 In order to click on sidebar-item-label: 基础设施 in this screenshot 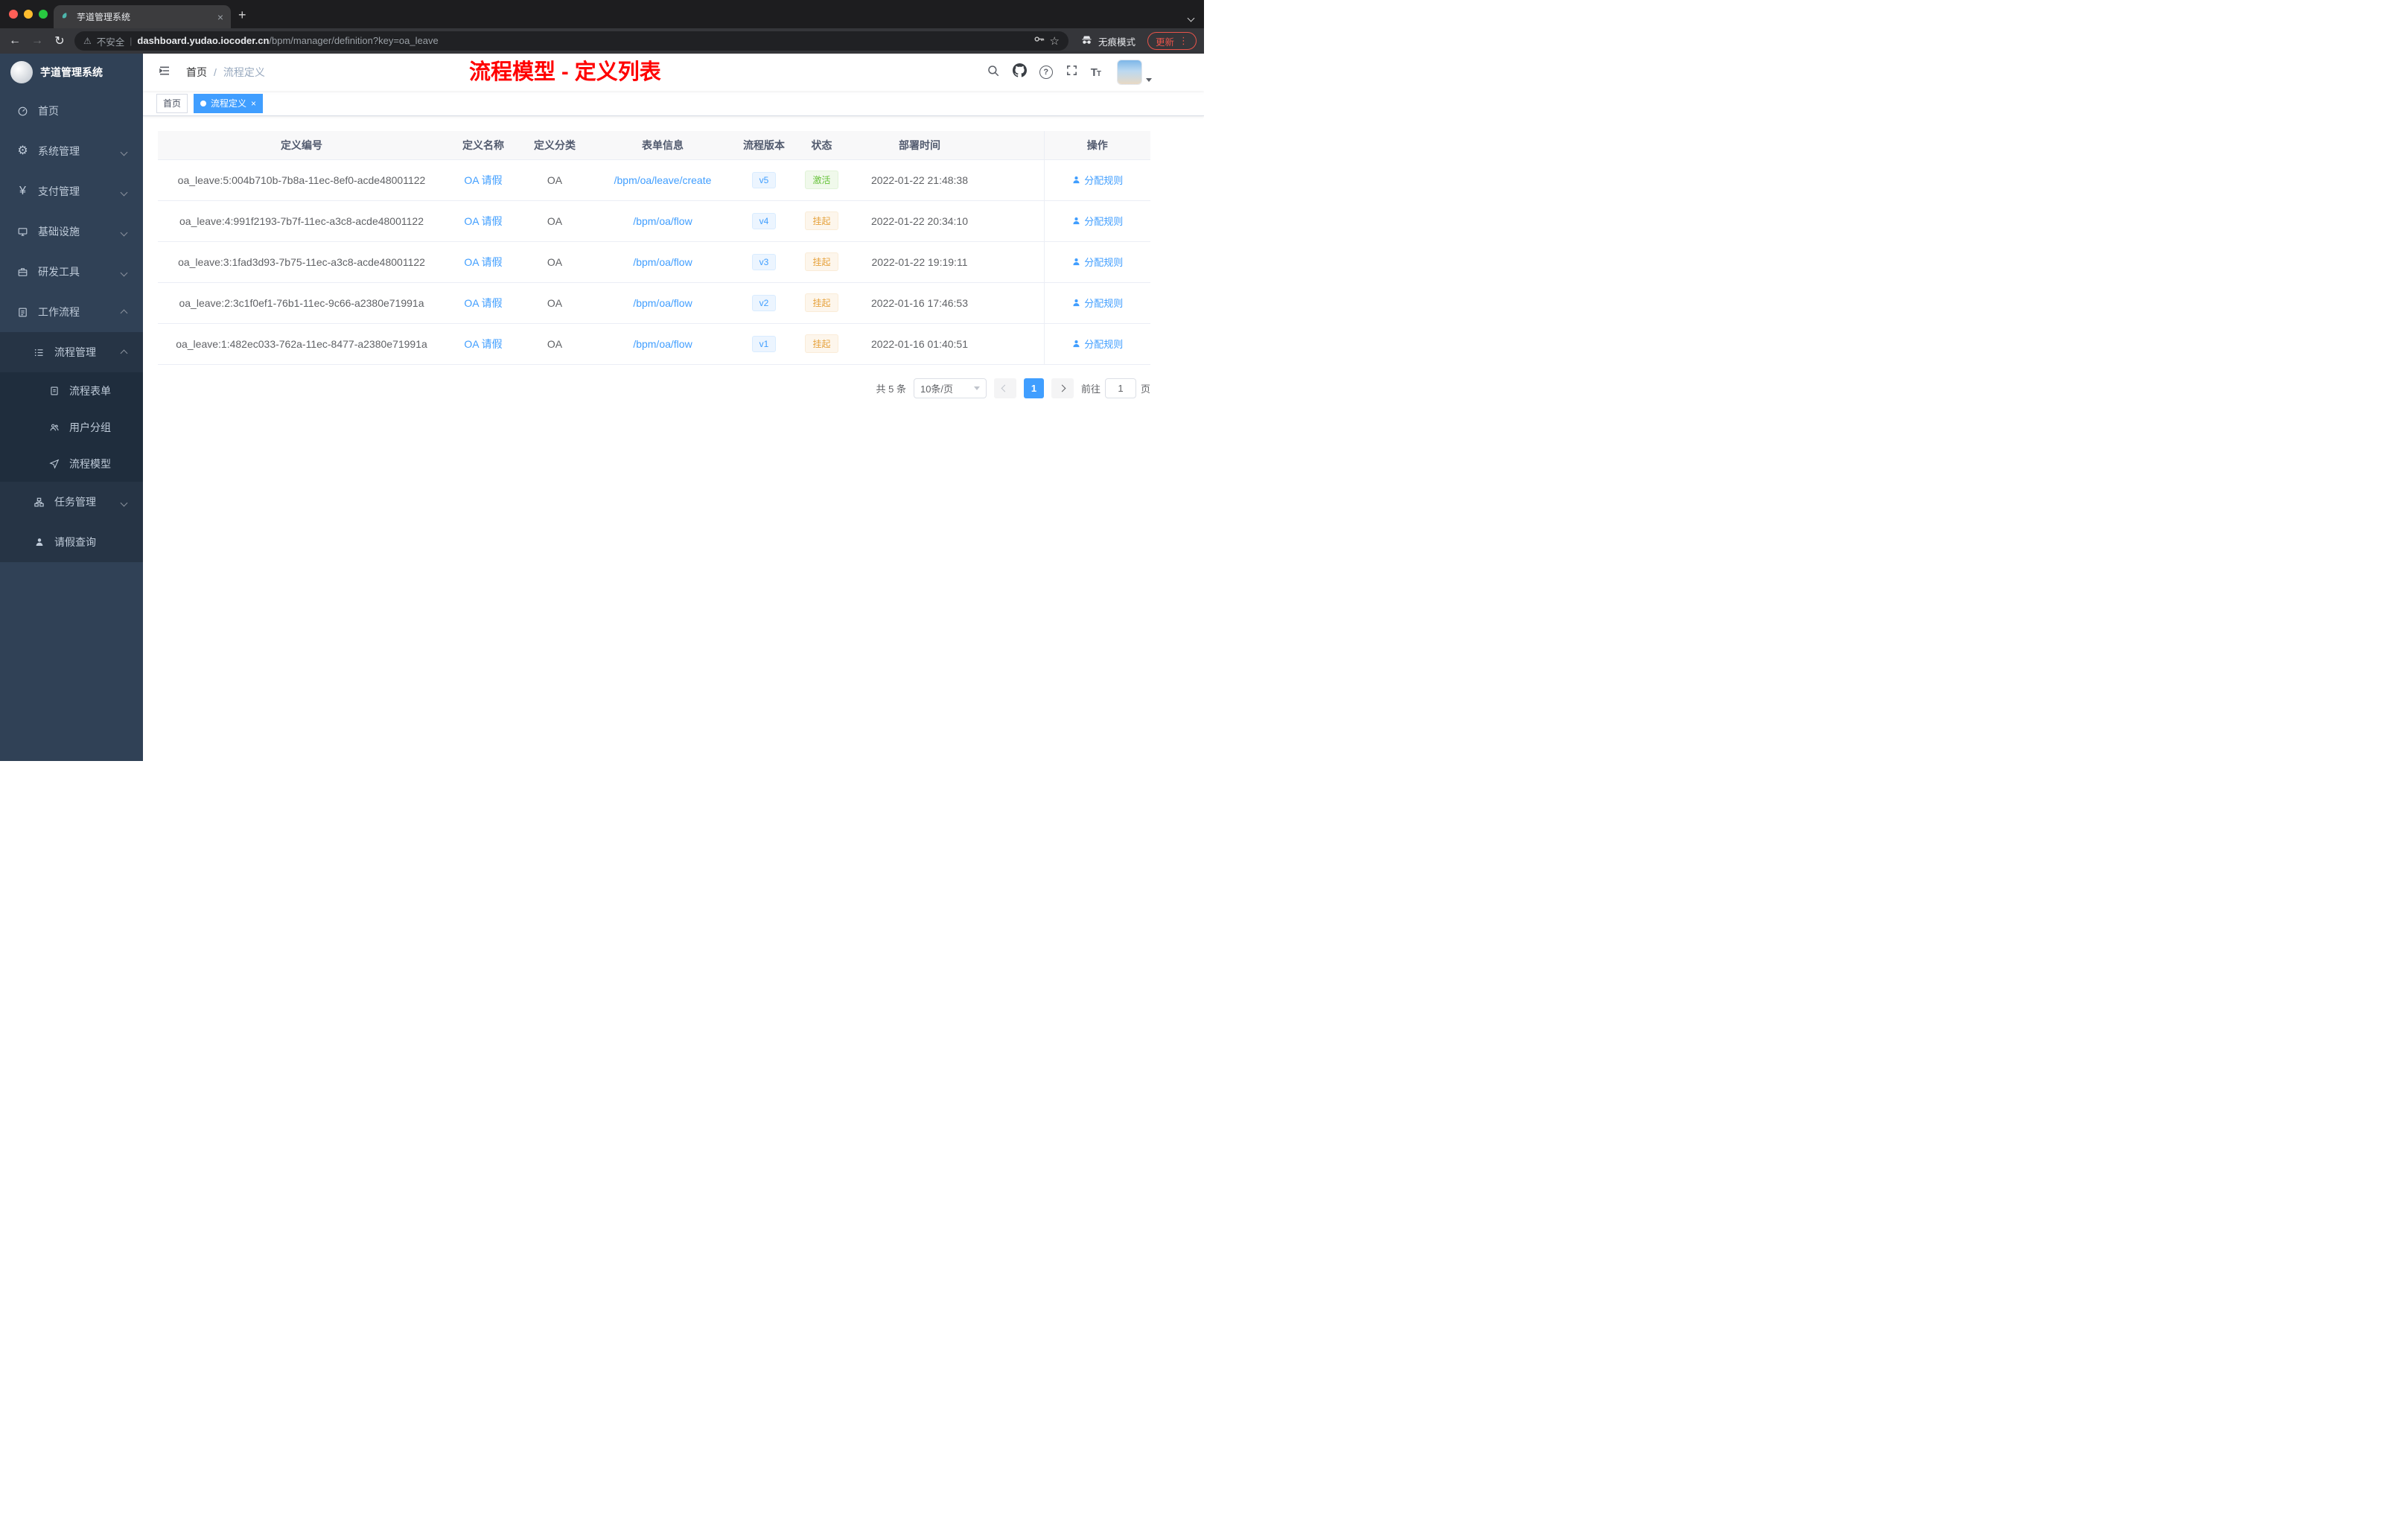, I will do `click(59, 232)`.